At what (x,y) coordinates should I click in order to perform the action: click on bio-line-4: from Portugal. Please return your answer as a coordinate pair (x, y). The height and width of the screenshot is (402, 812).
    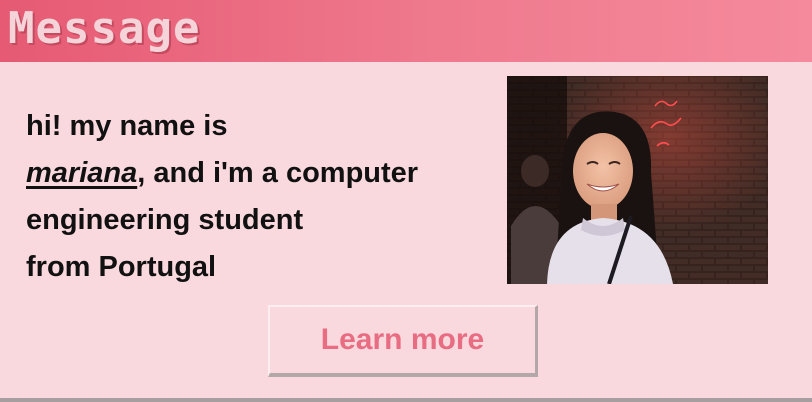
    Looking at the image, I should click on (121, 267).